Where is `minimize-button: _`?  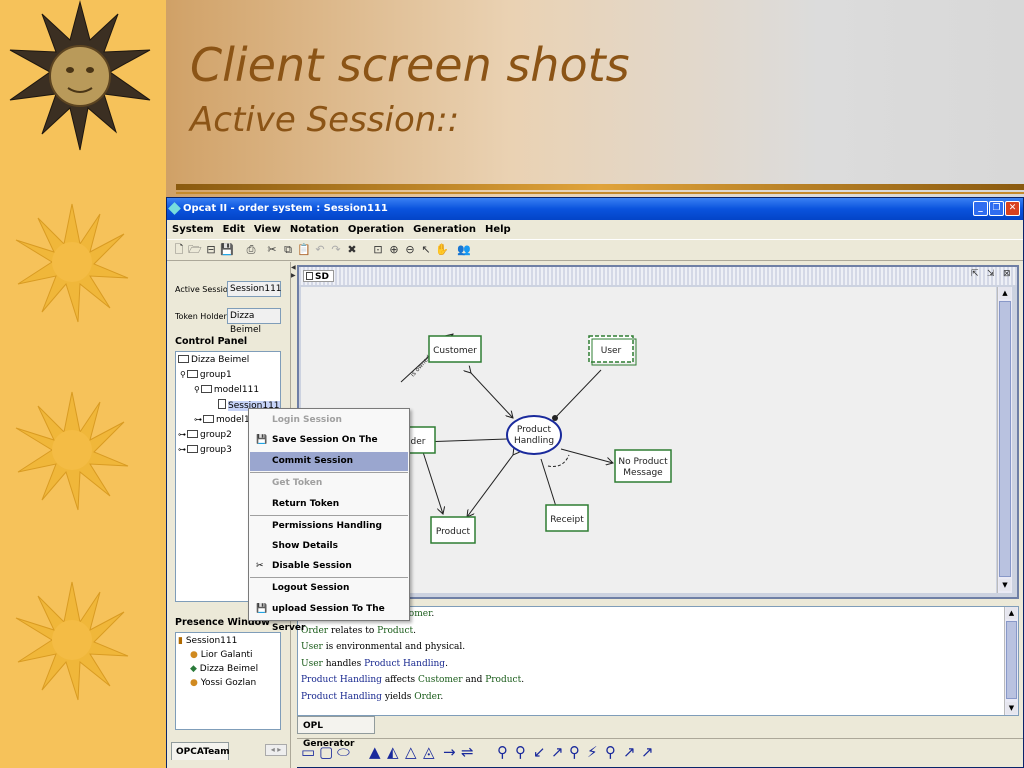 minimize-button: _ is located at coordinates (980, 208).